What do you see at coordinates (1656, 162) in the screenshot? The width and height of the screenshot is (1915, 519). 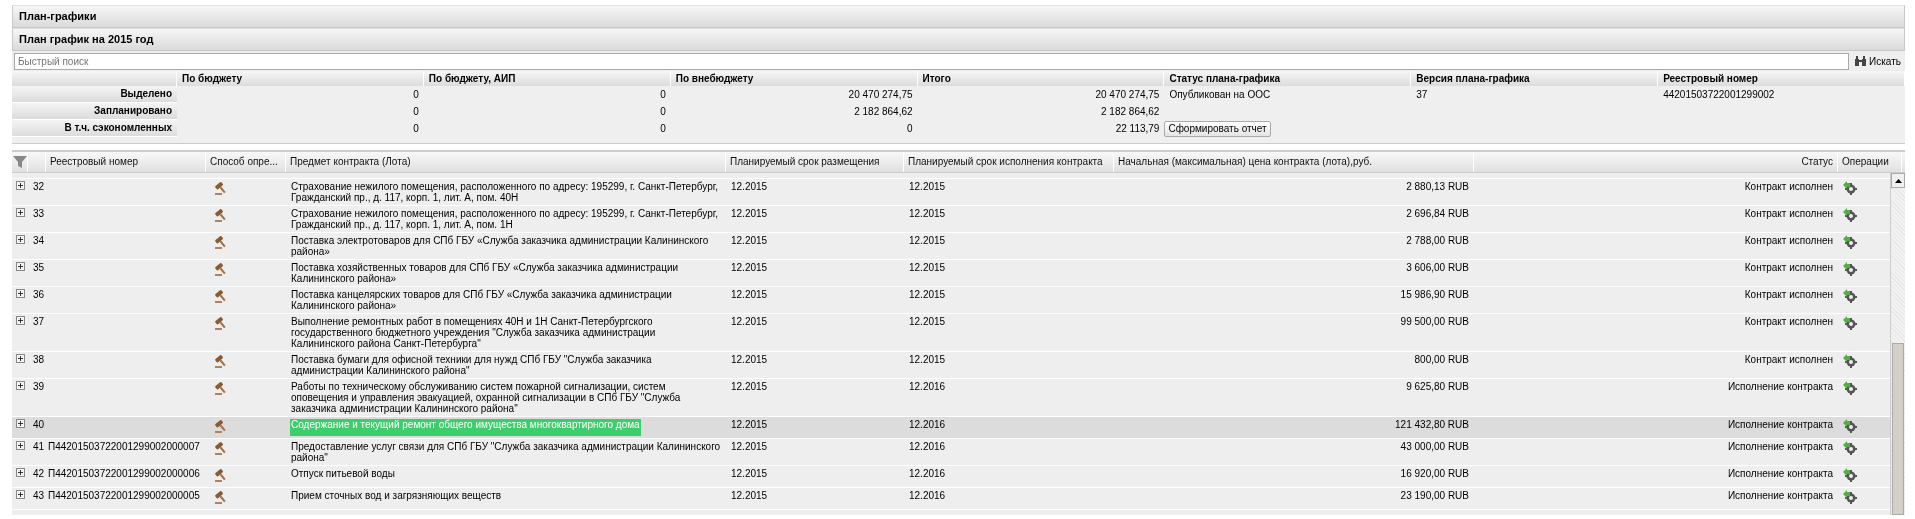 I see `column-header: Статус` at bounding box center [1656, 162].